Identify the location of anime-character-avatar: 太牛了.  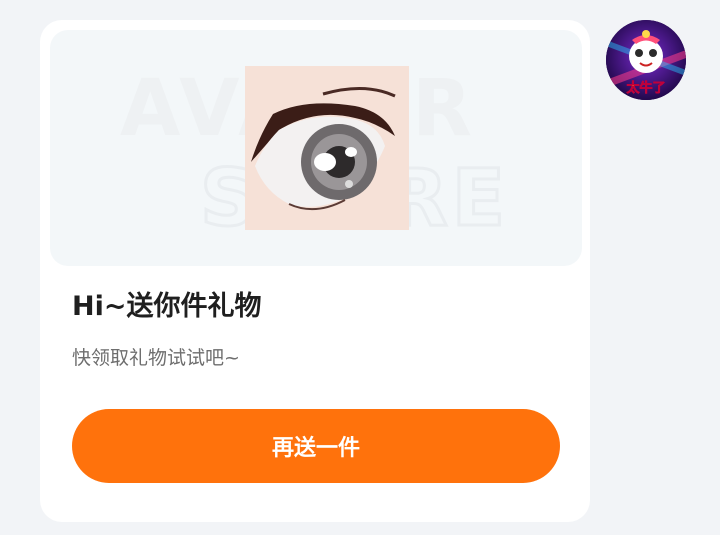
(646, 60).